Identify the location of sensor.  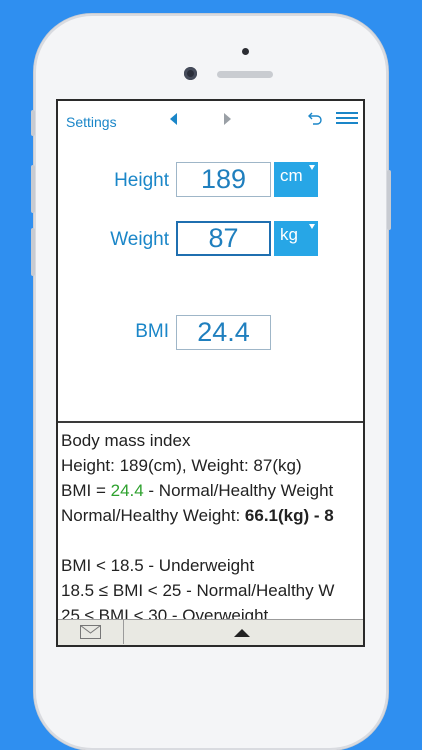
(245, 51).